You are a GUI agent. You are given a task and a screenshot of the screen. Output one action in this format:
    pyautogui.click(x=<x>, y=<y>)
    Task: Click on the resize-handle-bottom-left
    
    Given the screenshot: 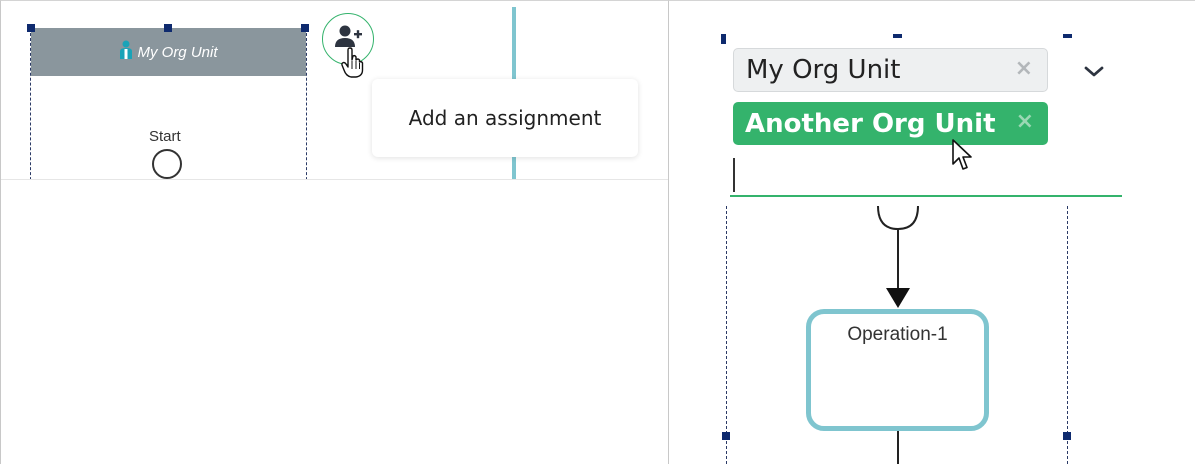 What is the action you would take?
    pyautogui.click(x=726, y=436)
    